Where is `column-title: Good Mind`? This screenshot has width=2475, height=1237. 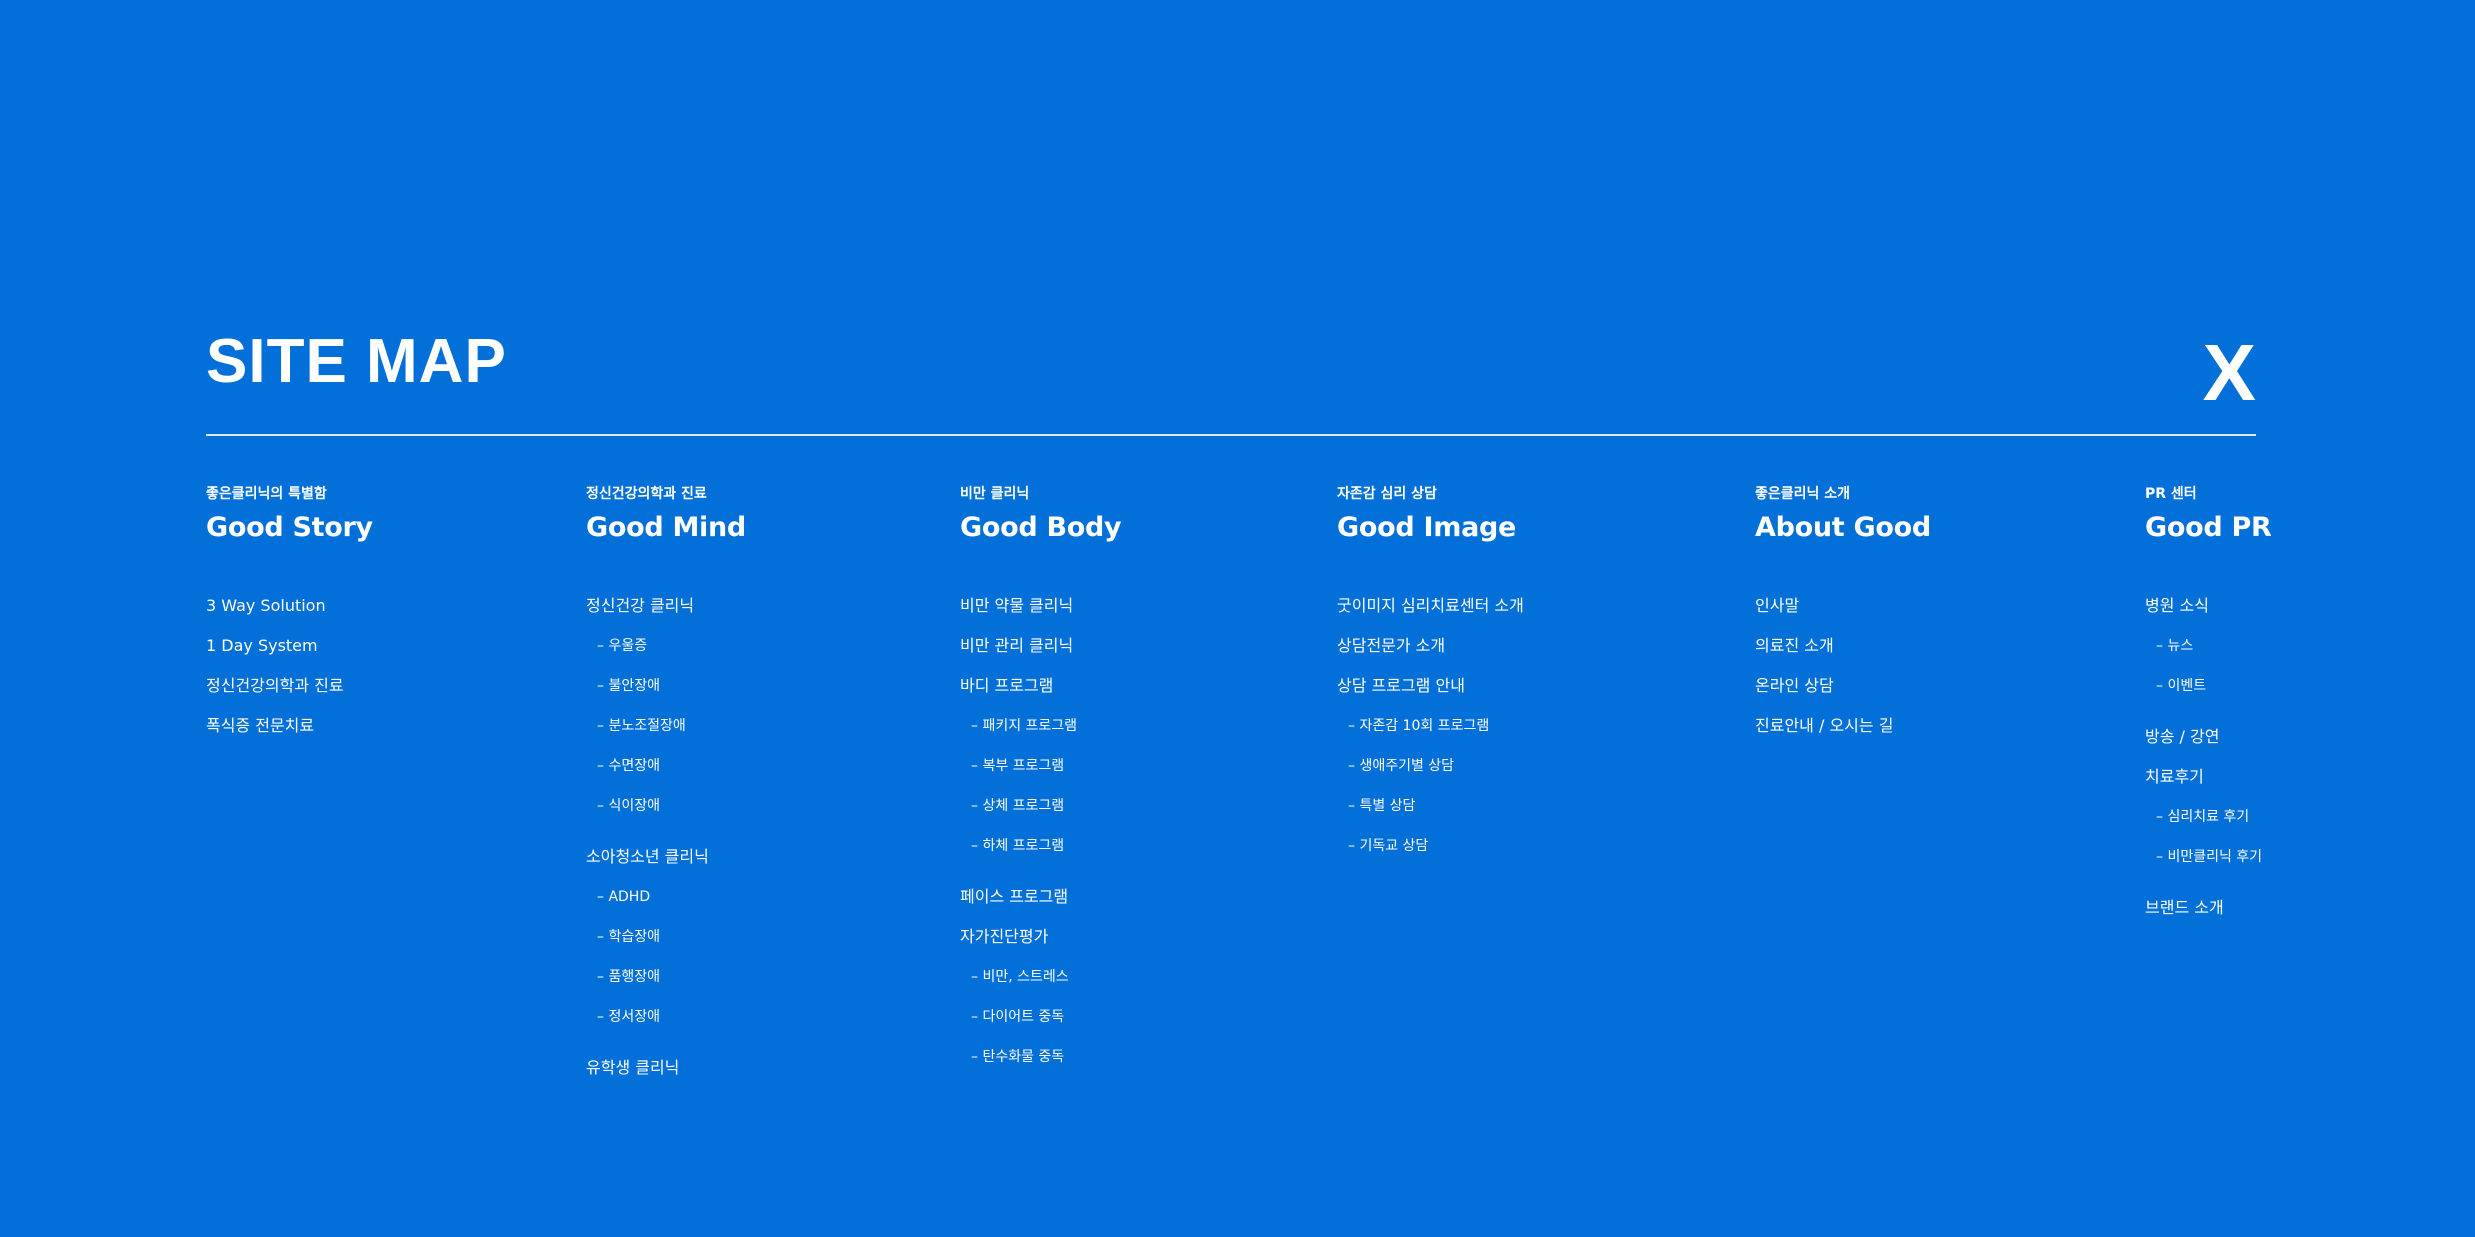
column-title: Good Mind is located at coordinates (666, 528).